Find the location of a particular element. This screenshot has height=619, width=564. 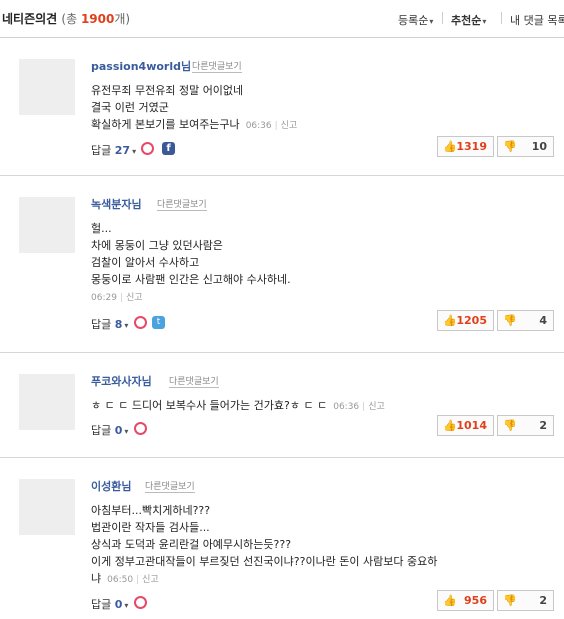

upvote-button: 👍 1319 is located at coordinates (465, 146).